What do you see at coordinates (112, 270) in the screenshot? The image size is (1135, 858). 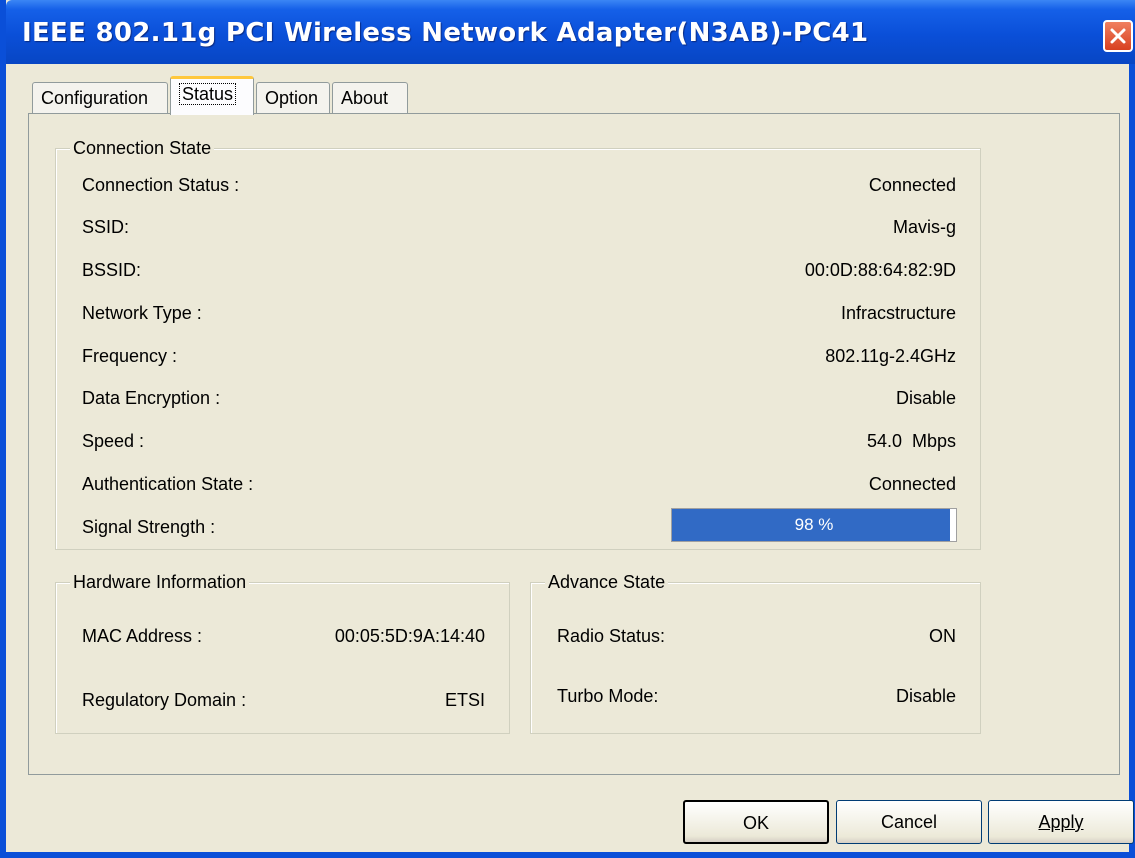 I see `bssid-label: BSSID:` at bounding box center [112, 270].